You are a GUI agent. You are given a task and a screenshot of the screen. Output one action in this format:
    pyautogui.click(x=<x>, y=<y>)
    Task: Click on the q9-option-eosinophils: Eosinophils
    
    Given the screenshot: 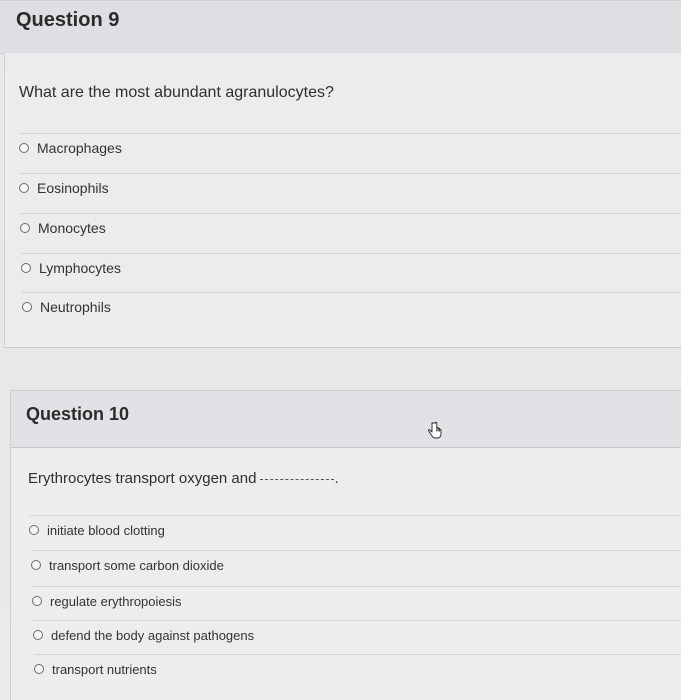 What is the action you would take?
    pyautogui.click(x=350, y=187)
    